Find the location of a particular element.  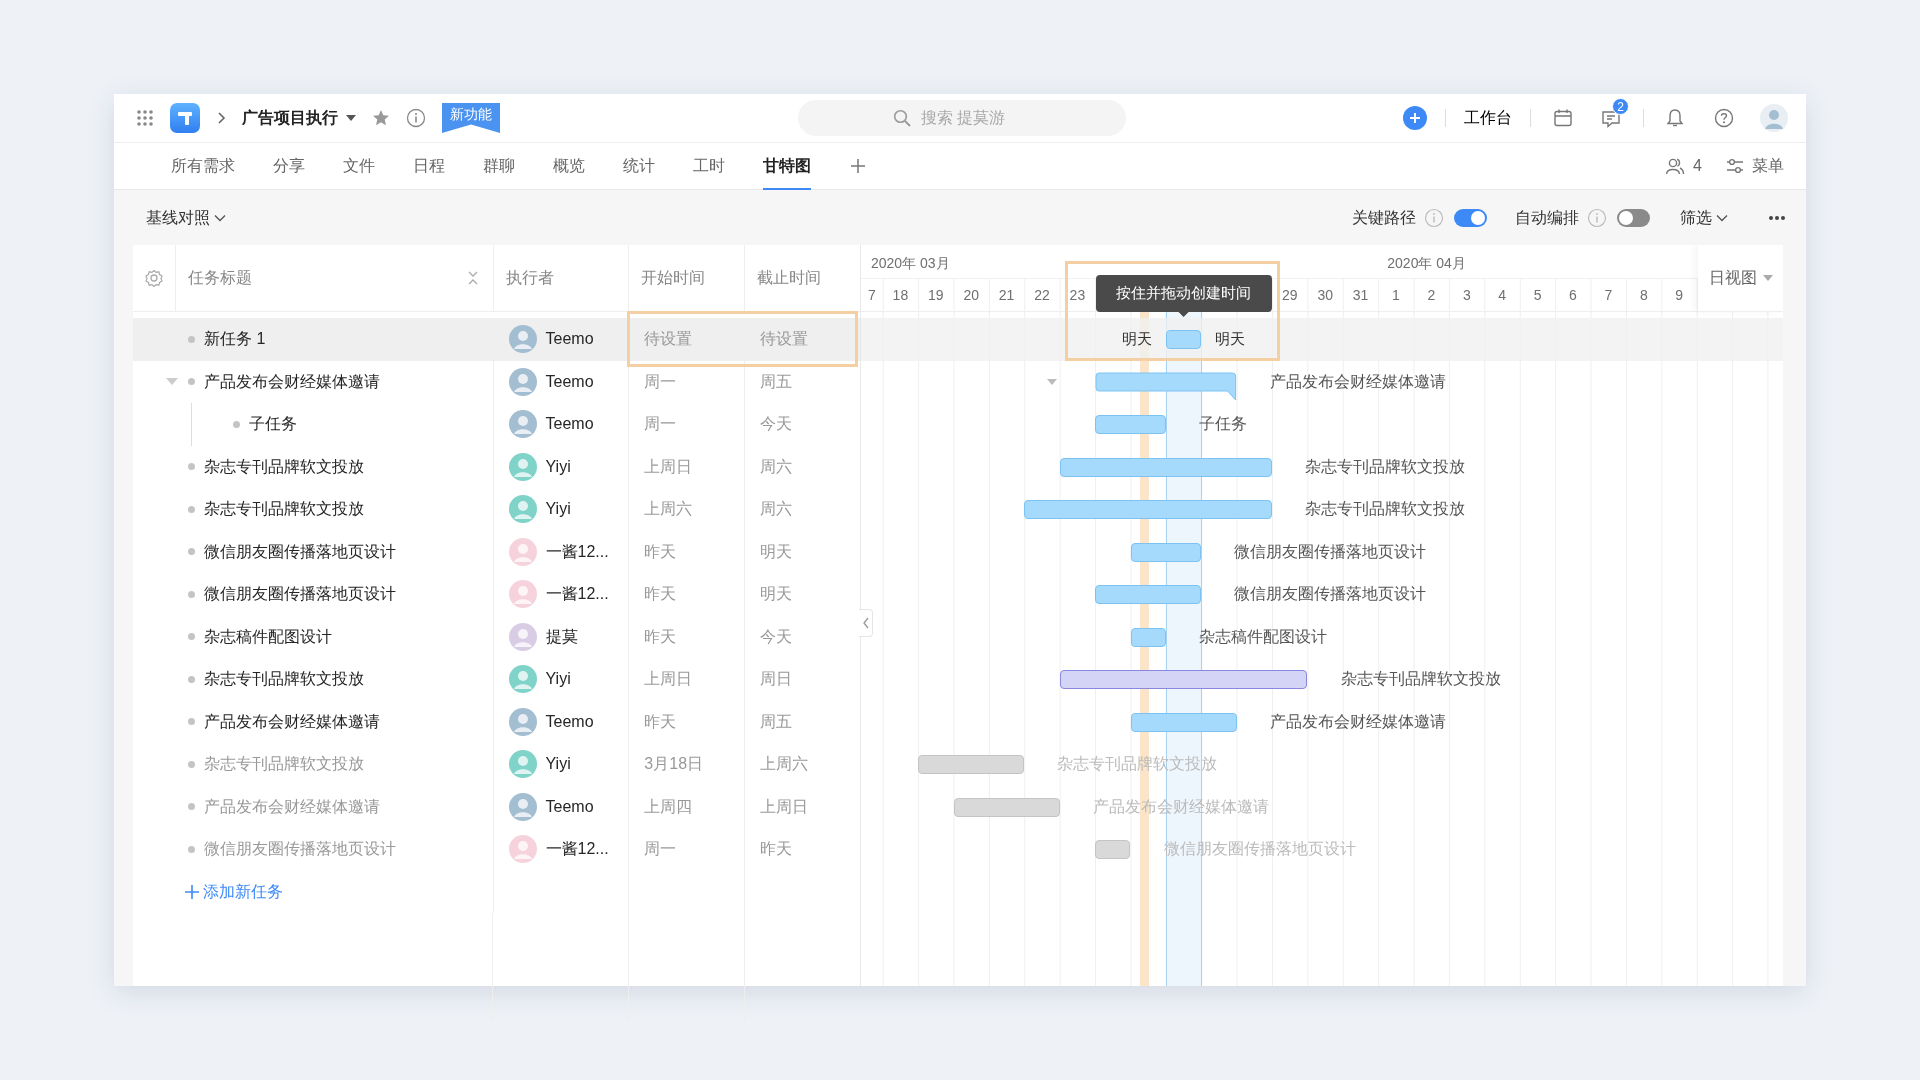

tab: 分享 is located at coordinates (289, 166).